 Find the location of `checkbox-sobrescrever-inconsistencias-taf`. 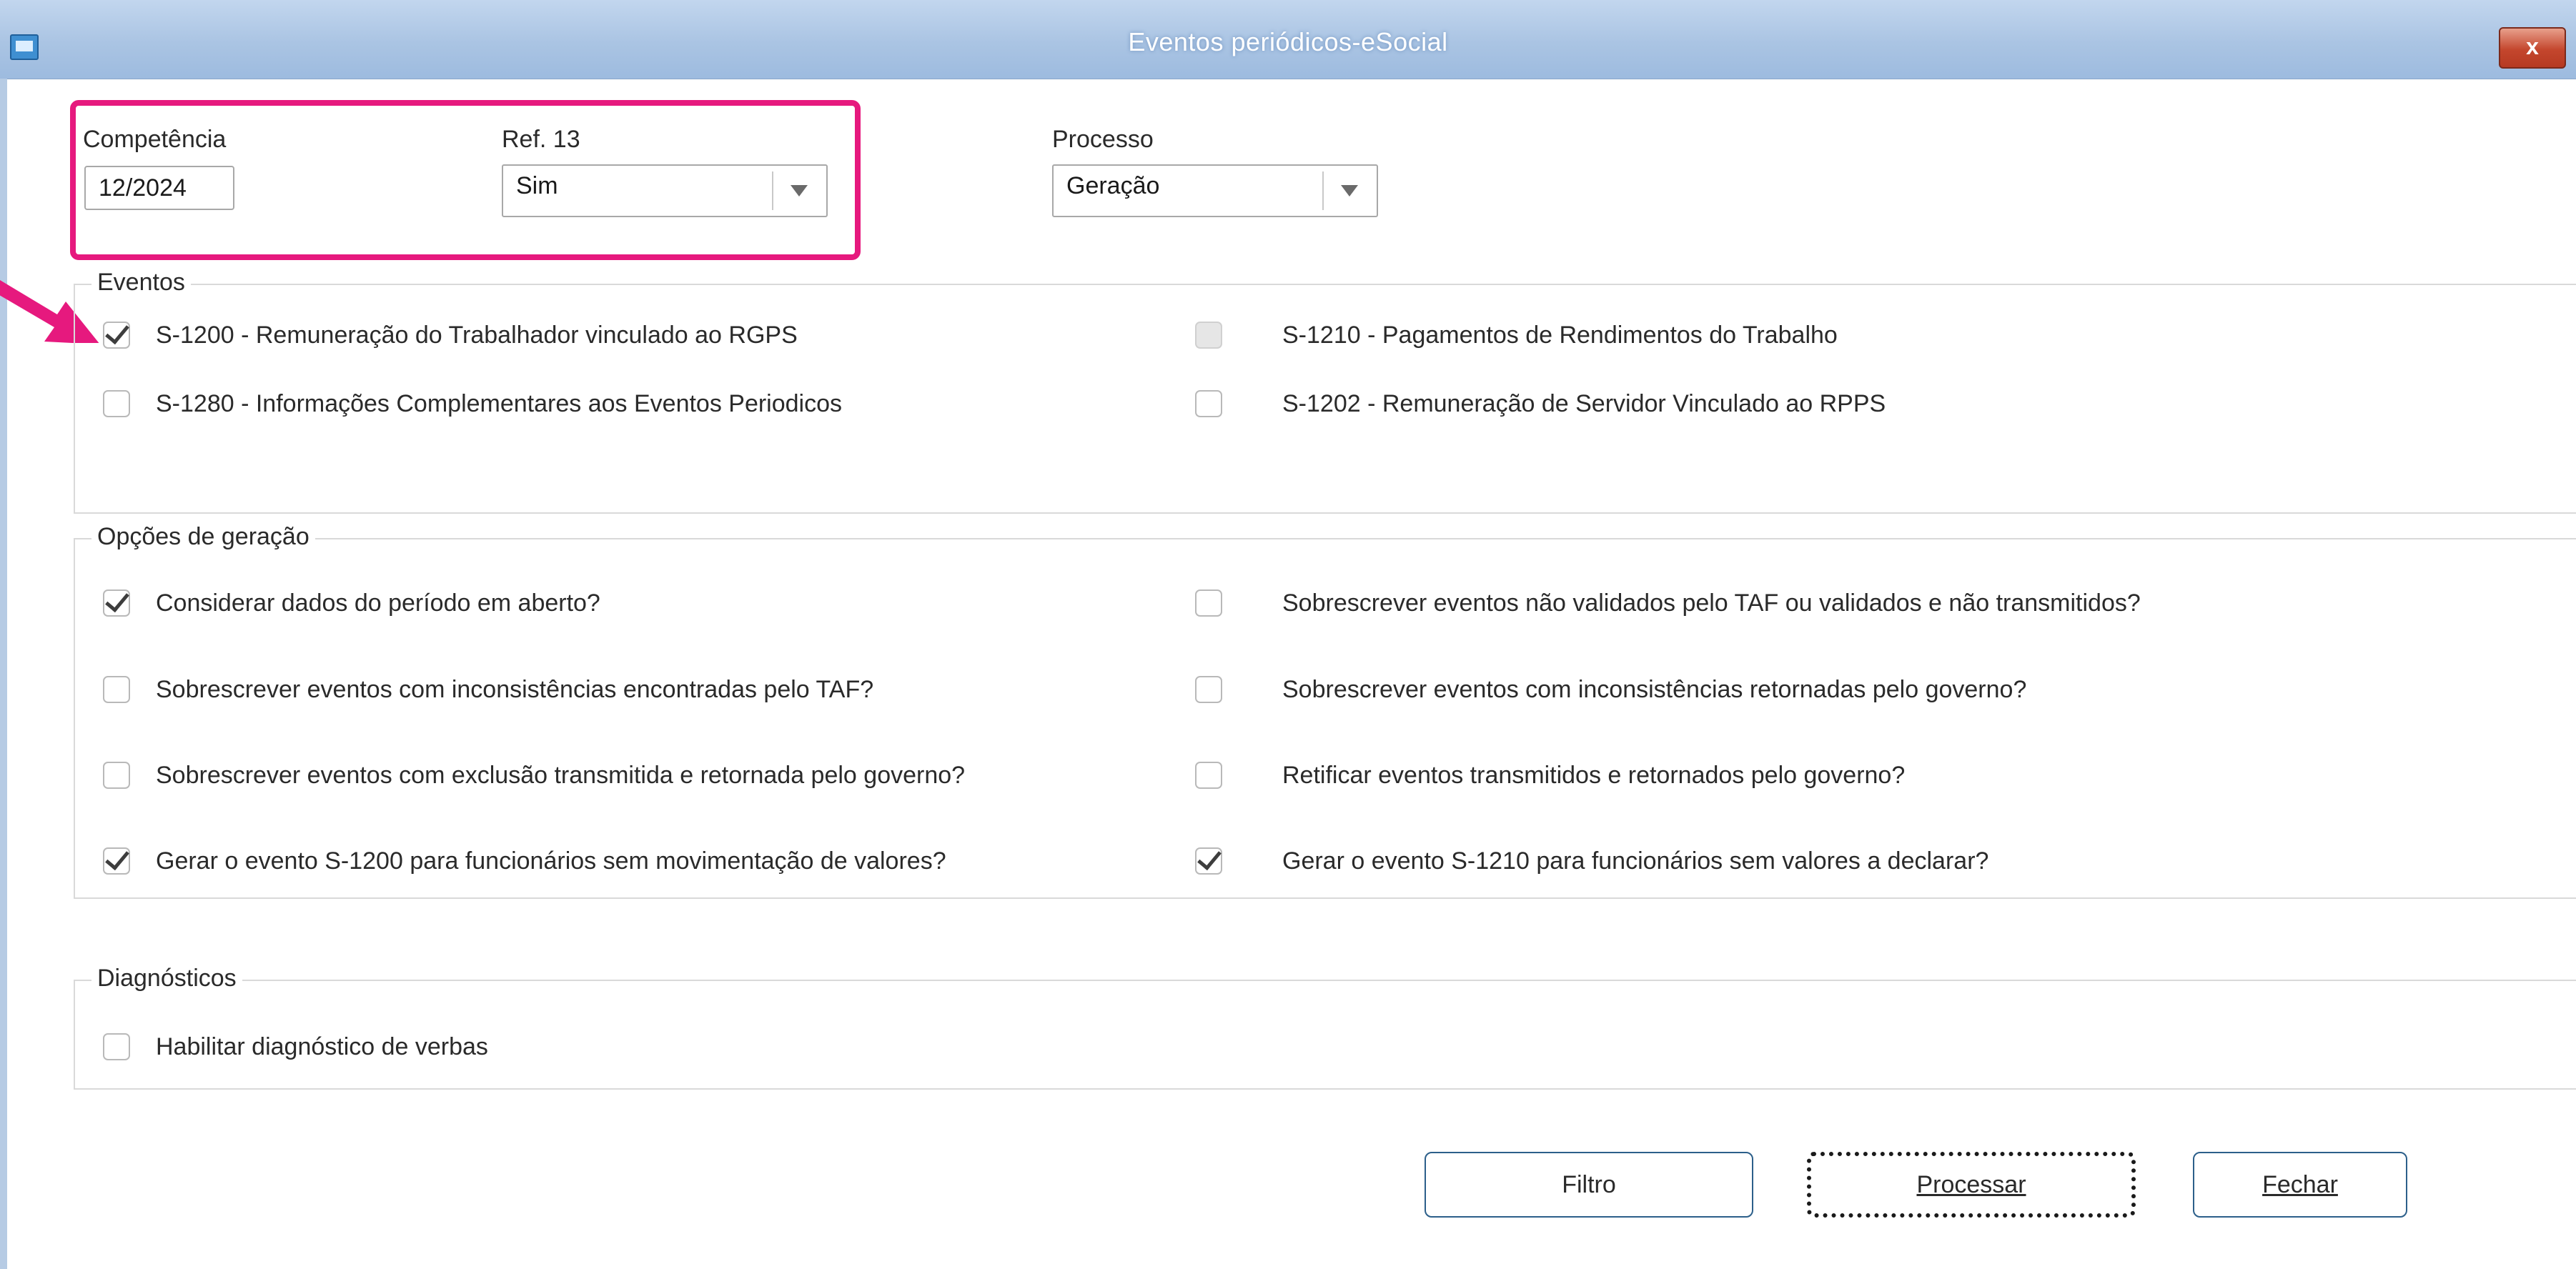

checkbox-sobrescrever-inconsistencias-taf is located at coordinates (116, 689).